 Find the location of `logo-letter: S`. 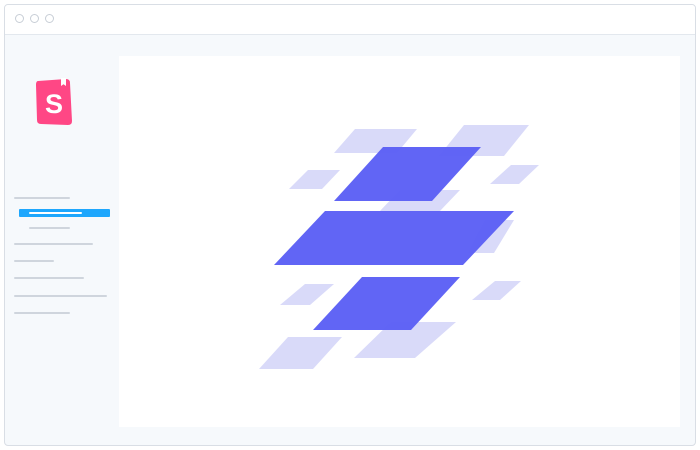

logo-letter: S is located at coordinates (54, 104).